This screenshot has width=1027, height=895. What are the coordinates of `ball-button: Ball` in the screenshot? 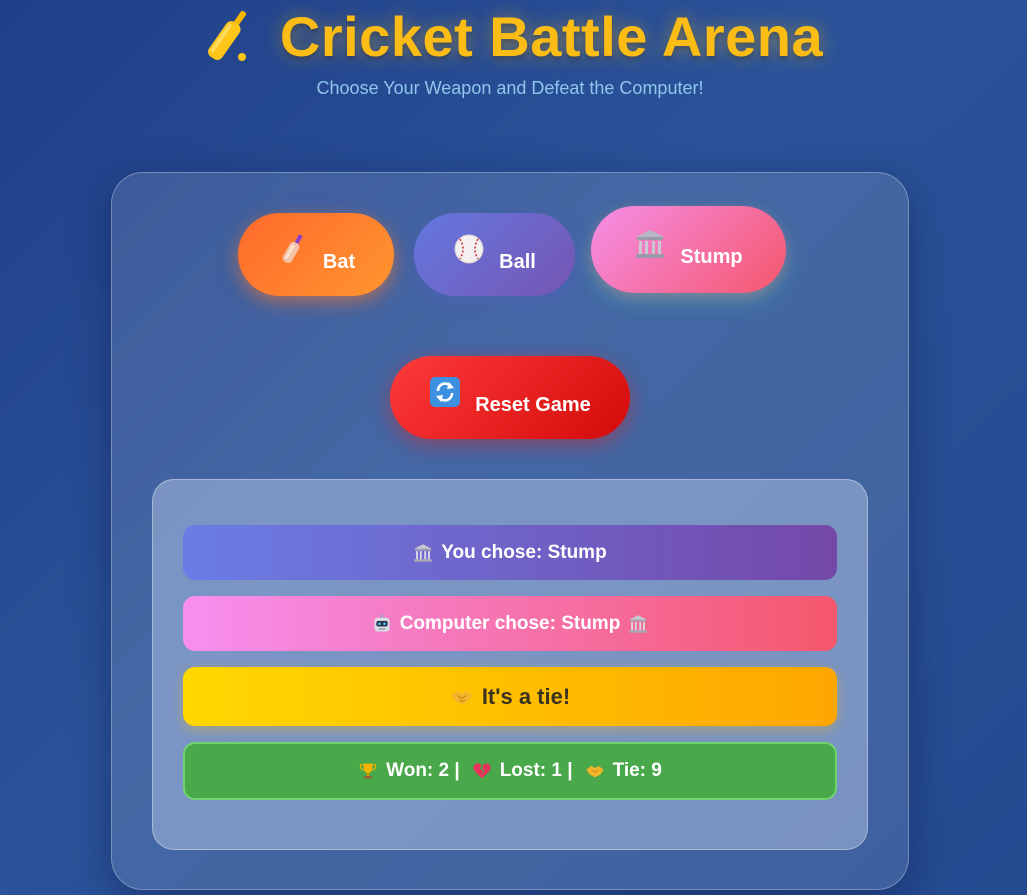 It's located at (494, 254).